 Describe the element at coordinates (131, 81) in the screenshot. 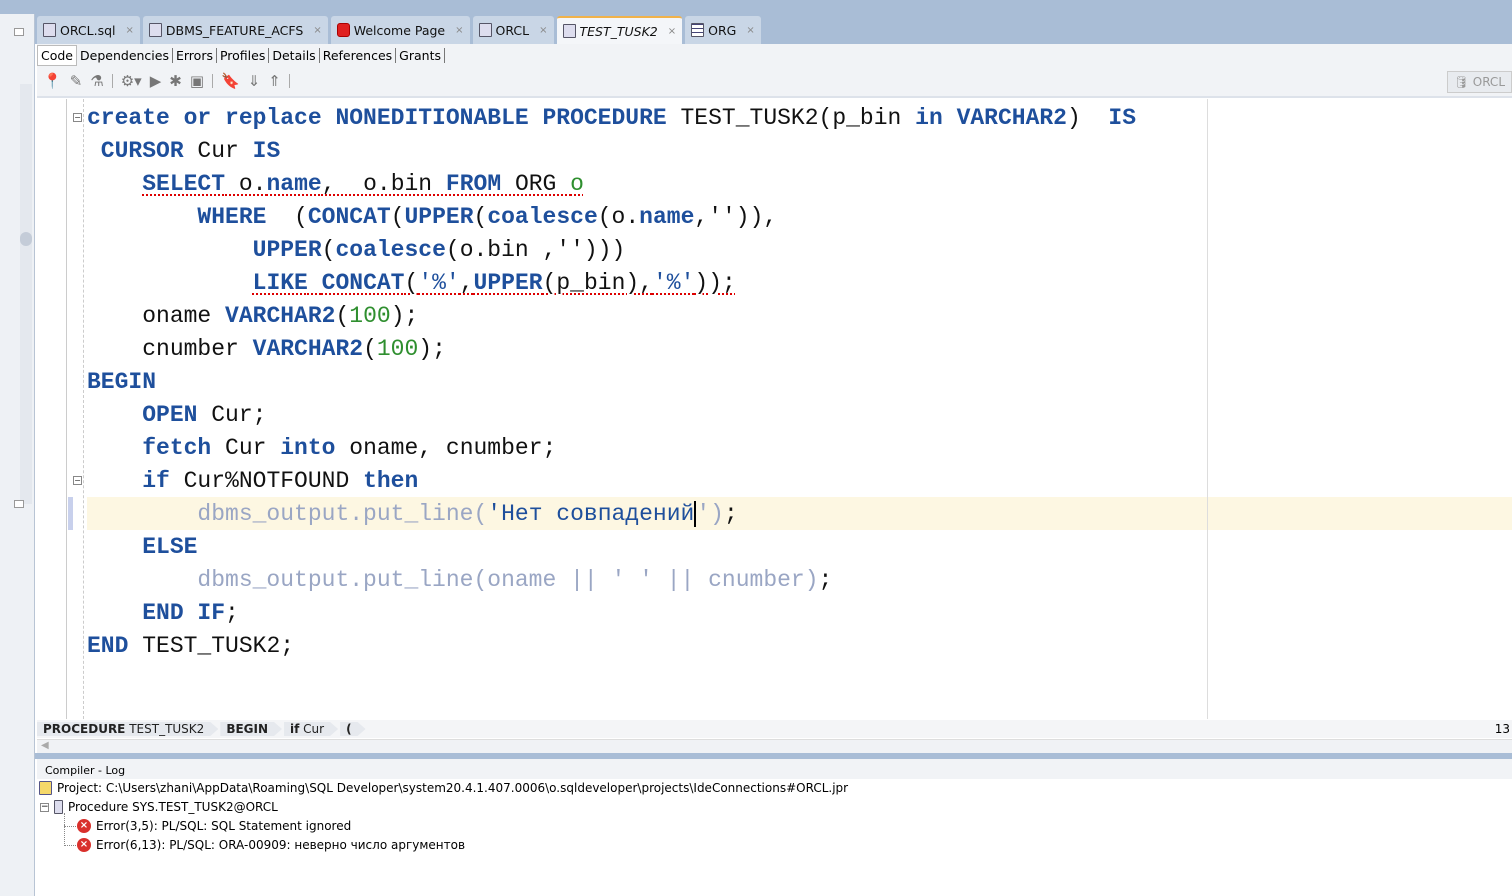

I see `gears-icon: ⚙▾` at that location.